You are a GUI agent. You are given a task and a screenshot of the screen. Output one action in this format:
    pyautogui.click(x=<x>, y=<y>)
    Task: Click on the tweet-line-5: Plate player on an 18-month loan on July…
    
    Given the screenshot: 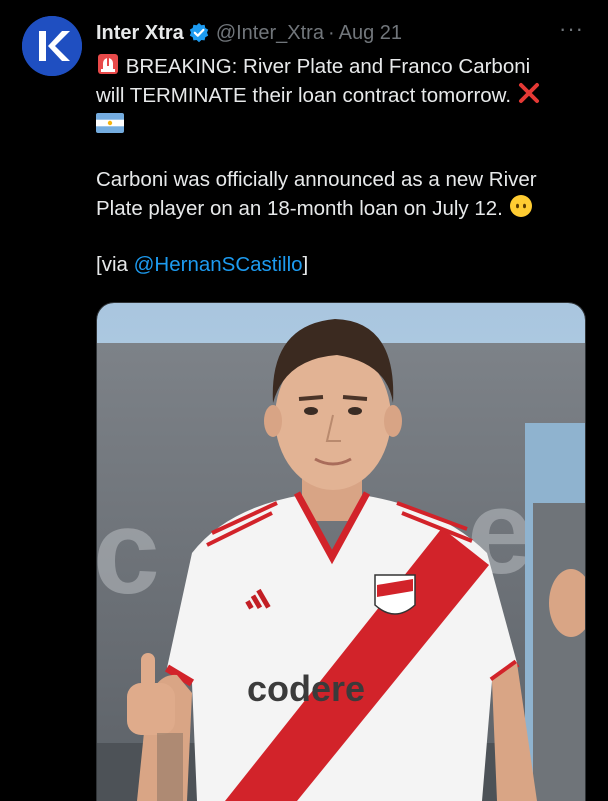 What is the action you would take?
    pyautogui.click(x=344, y=208)
    